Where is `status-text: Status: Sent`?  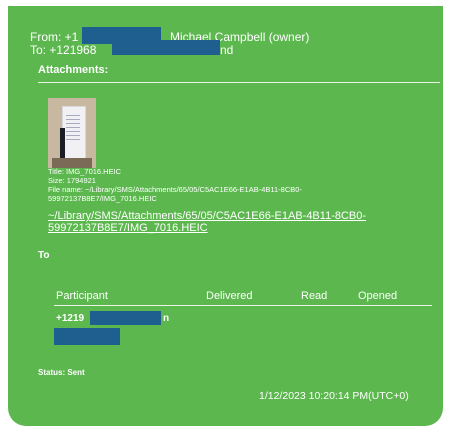
status-text: Status: Sent is located at coordinates (61, 372).